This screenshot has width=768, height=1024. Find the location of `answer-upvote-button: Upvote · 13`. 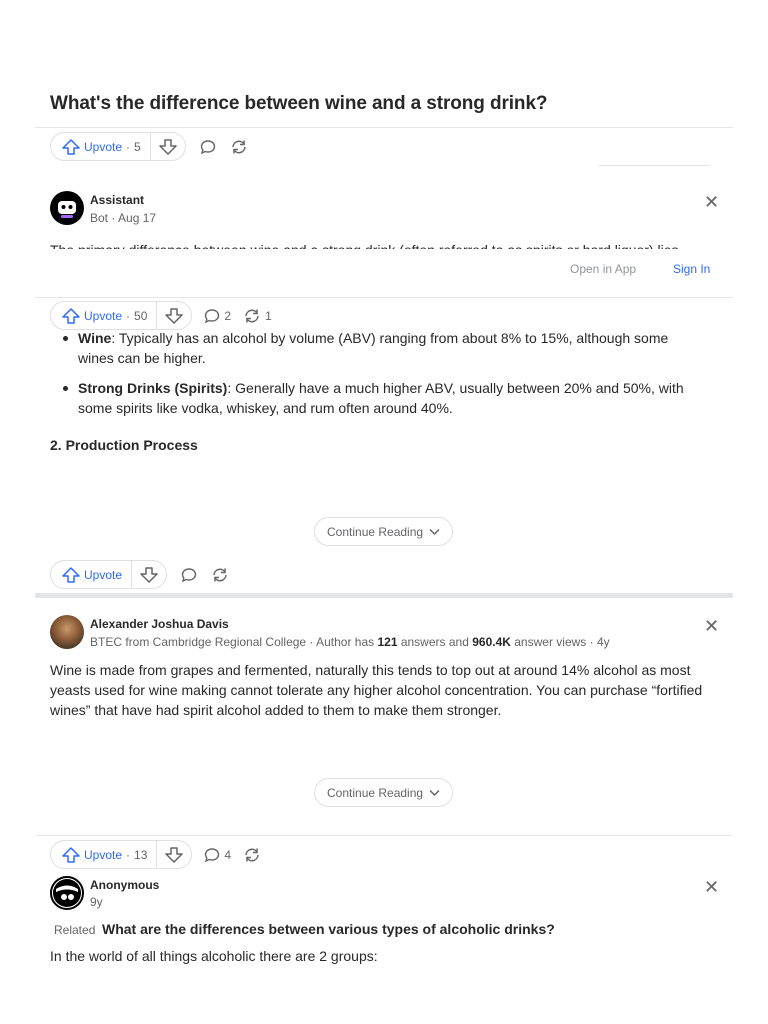

answer-upvote-button: Upvote · 13 is located at coordinates (104, 854).